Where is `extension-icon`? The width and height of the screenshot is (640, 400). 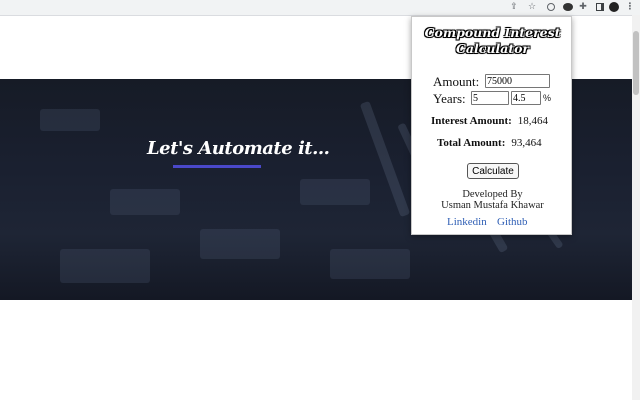
extension-icon is located at coordinates (551, 7).